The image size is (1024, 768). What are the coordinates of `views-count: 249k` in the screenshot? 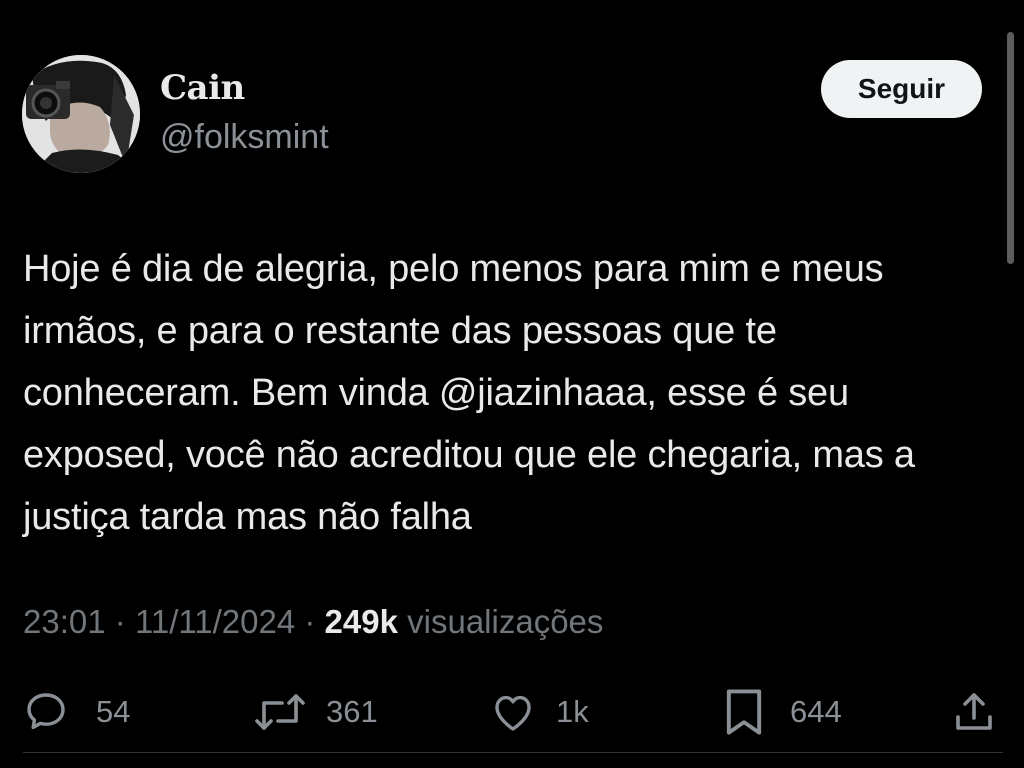 It's located at (361, 621).